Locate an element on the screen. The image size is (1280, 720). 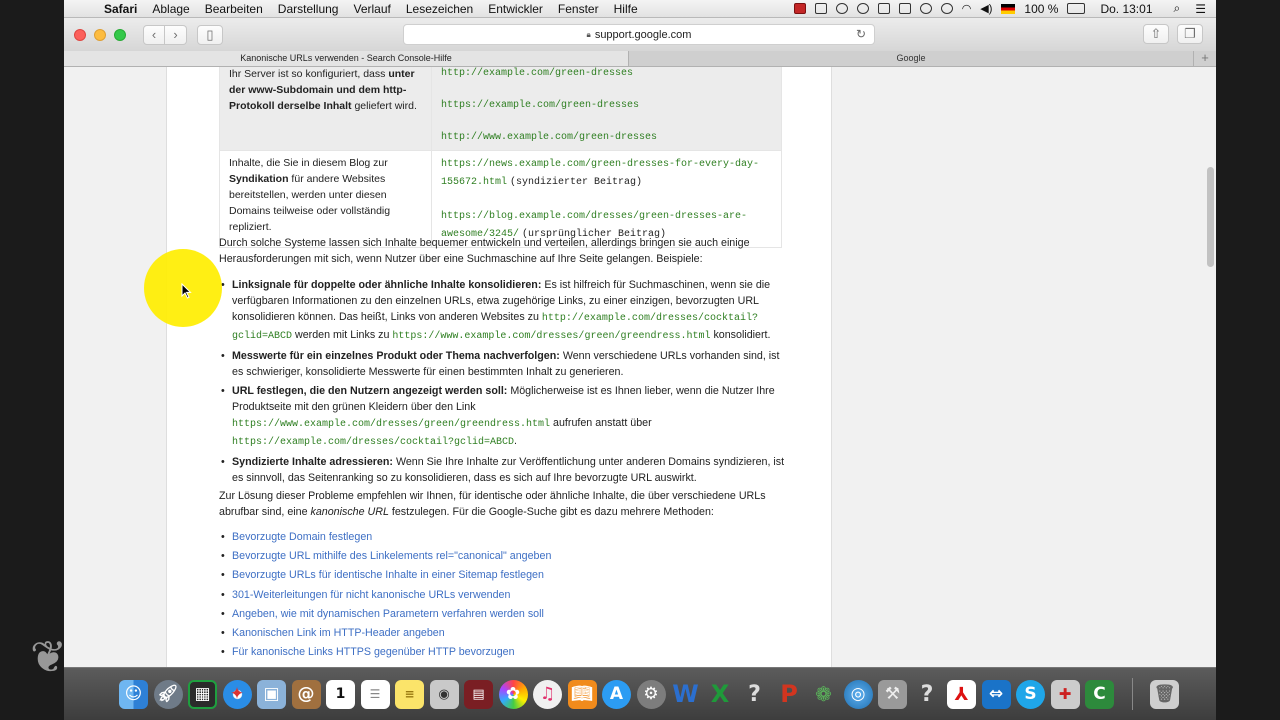
help-icon: ? is located at coordinates (754, 694).